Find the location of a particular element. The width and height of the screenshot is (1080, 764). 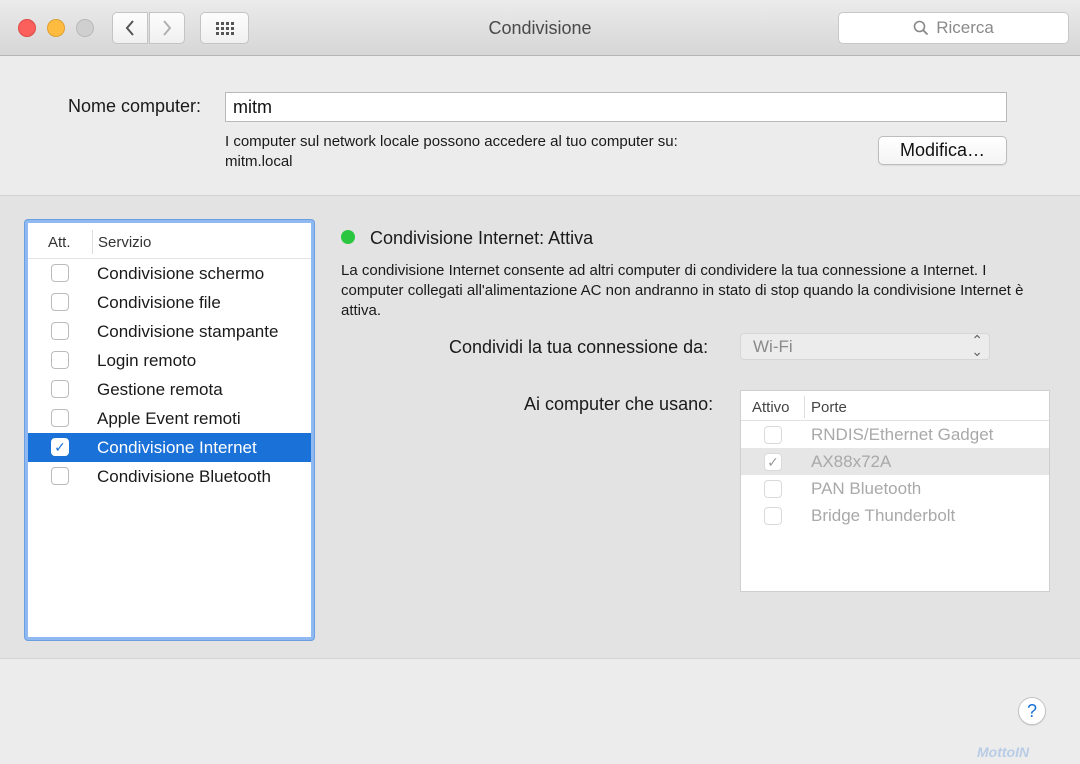

service-label: Condivisione stampante is located at coordinates (188, 331).